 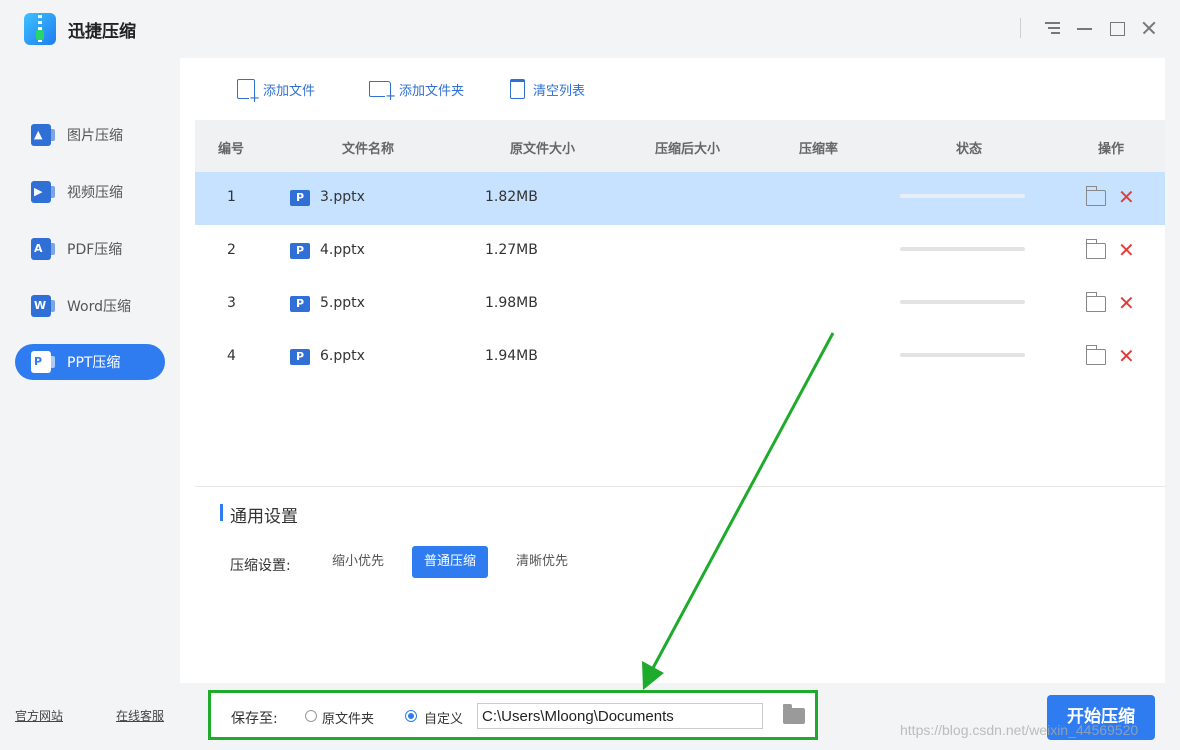 What do you see at coordinates (94, 363) in the screenshot?
I see `sidebar-item-label: PPT压缩` at bounding box center [94, 363].